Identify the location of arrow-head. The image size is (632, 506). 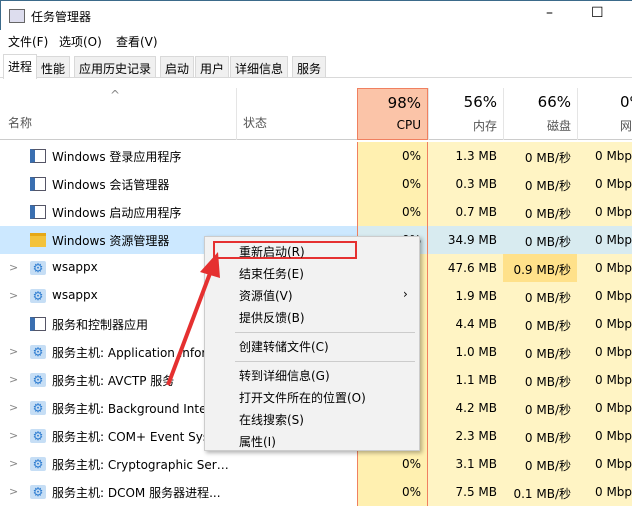
(210, 265).